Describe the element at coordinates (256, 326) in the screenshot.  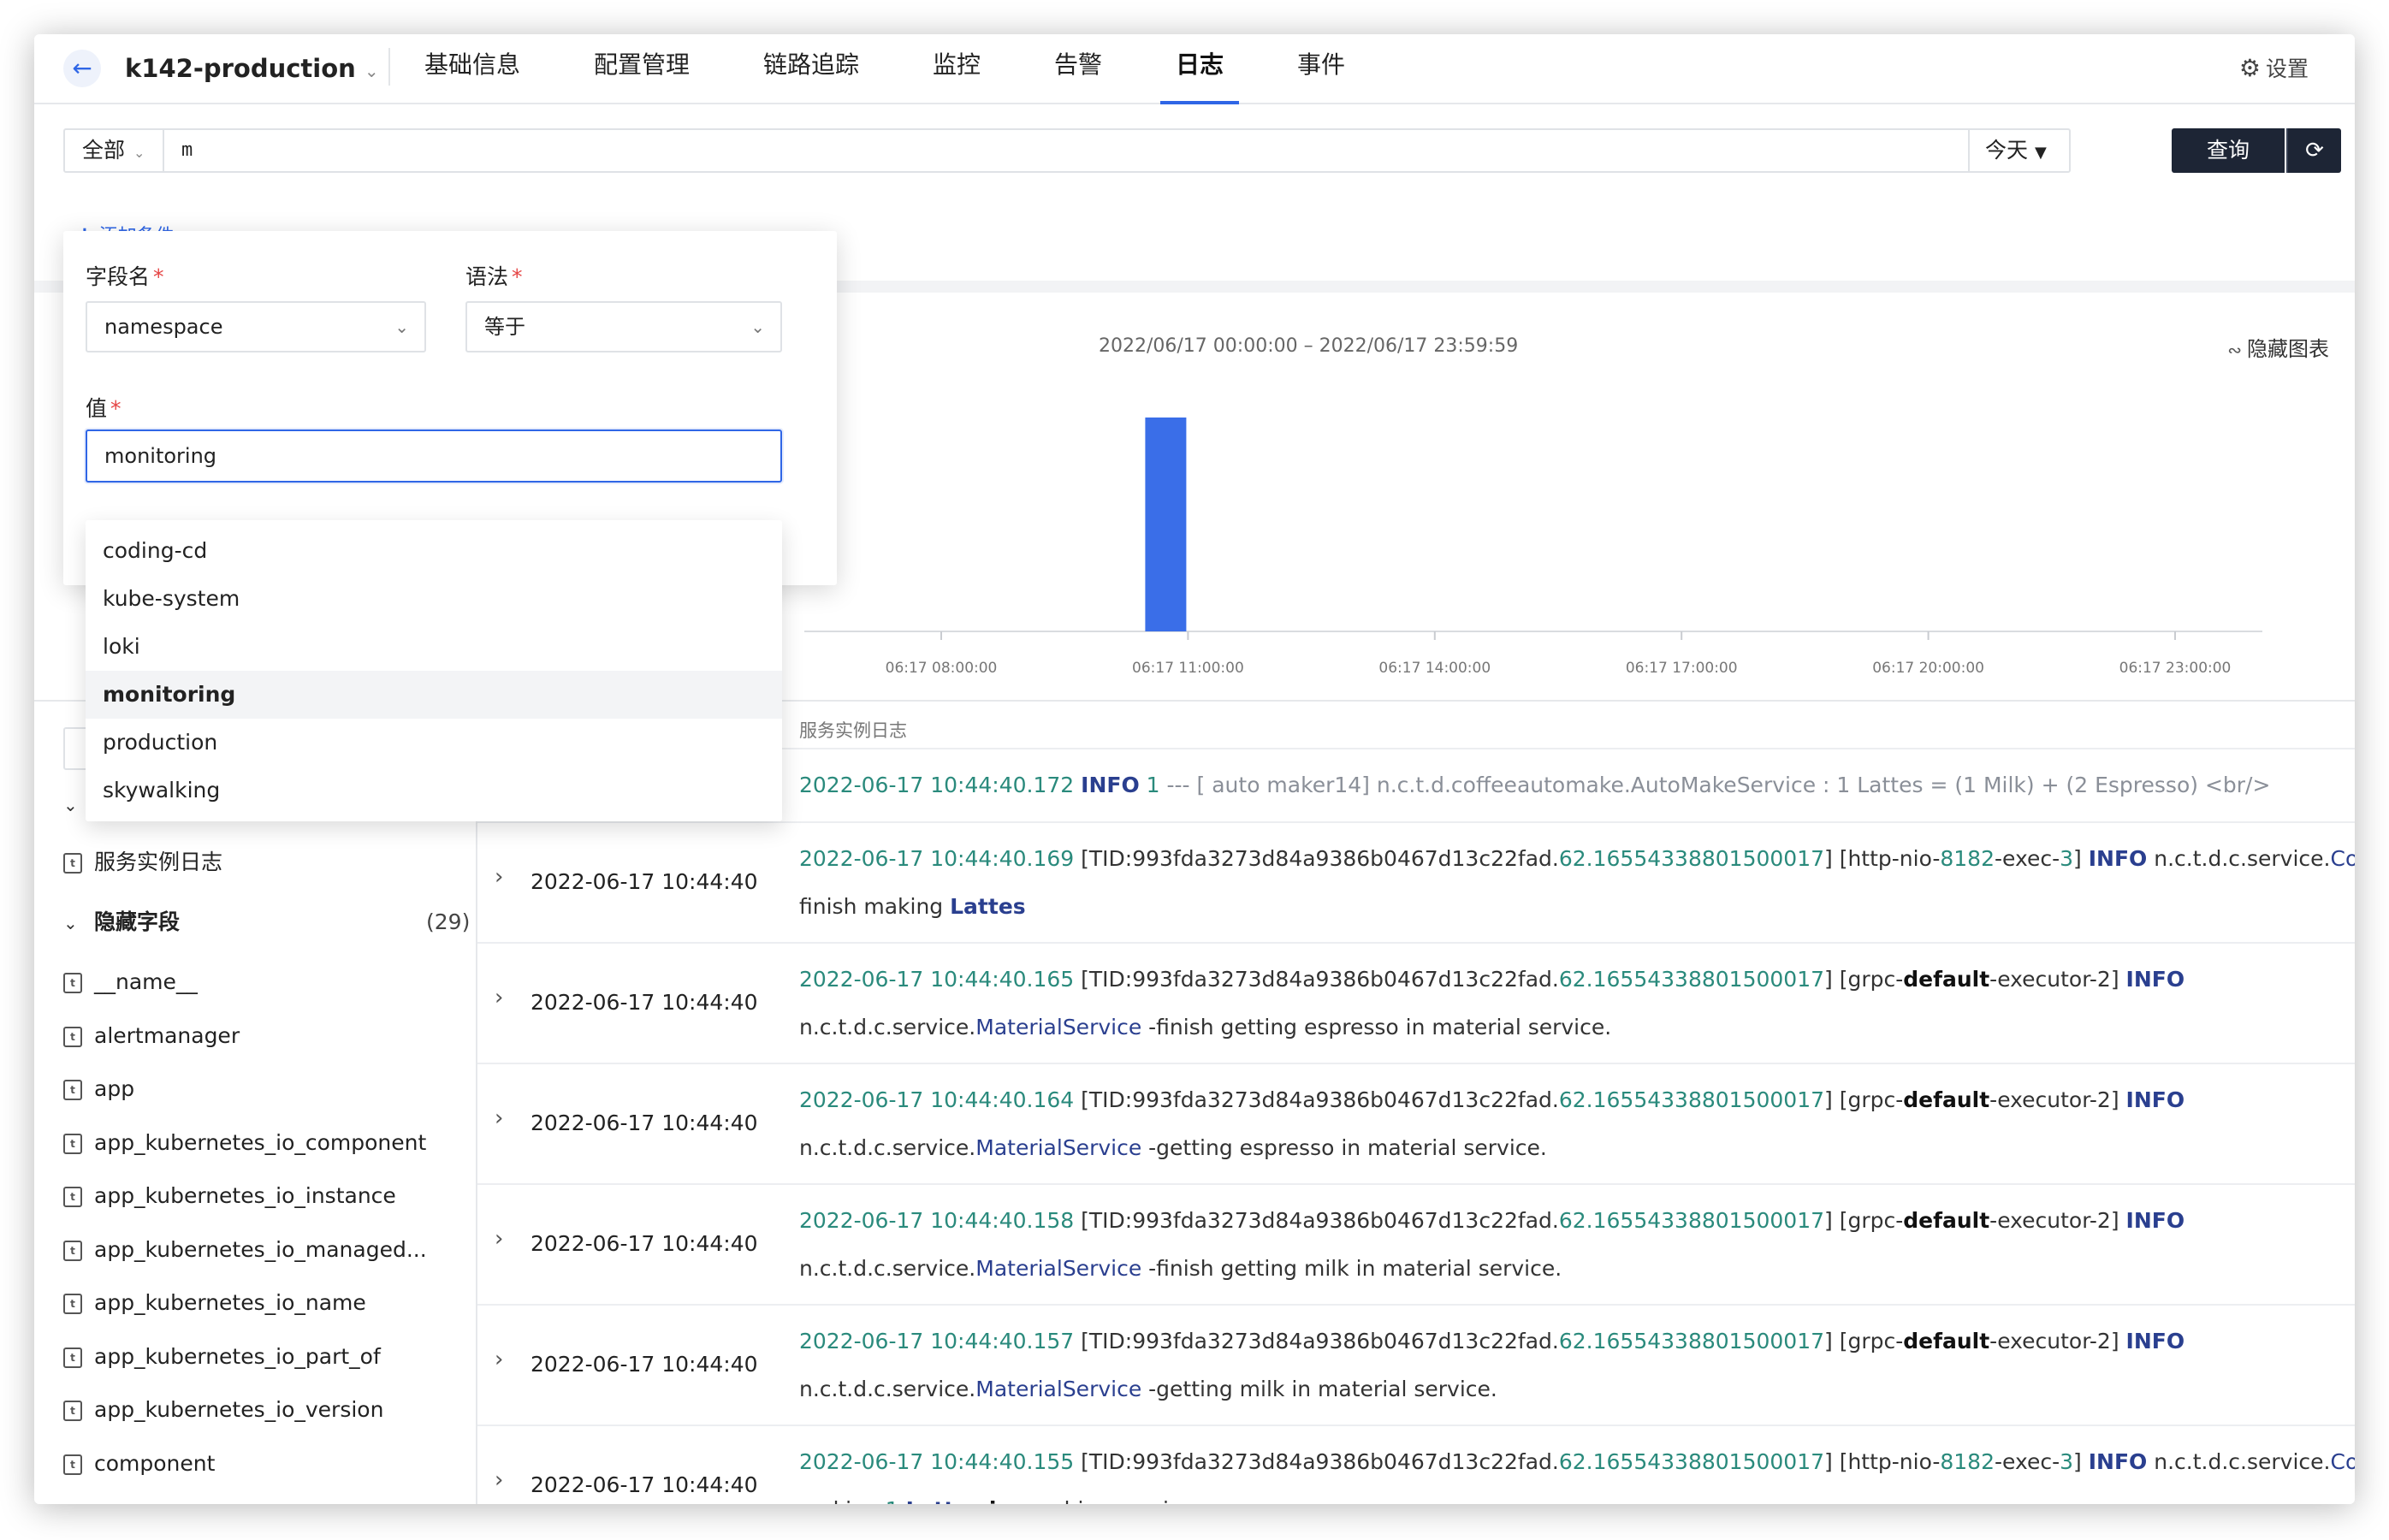
I see `field-name-select: namespace ⌄` at that location.